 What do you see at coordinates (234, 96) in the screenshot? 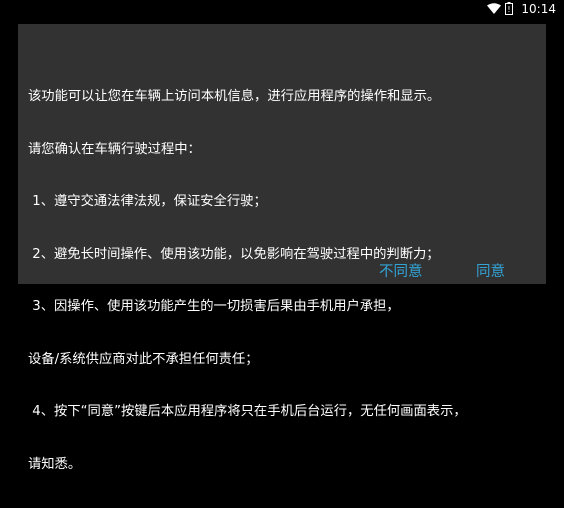
I see `dialog-message-line: 该功能可以让您在车辆上访问本机信息，进行应用程序的操作和显示。` at bounding box center [234, 96].